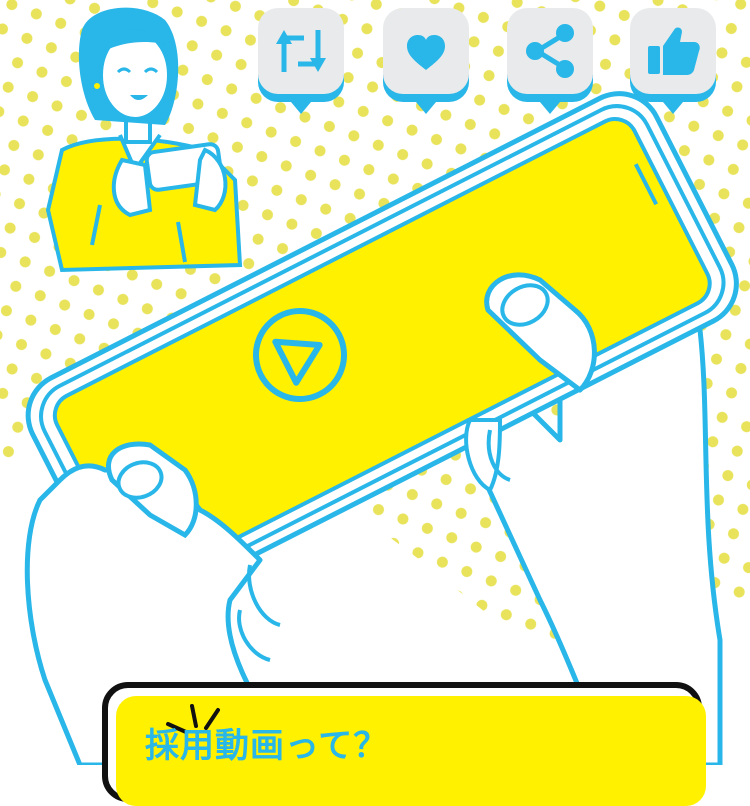  I want to click on share-icon, so click(550, 61).